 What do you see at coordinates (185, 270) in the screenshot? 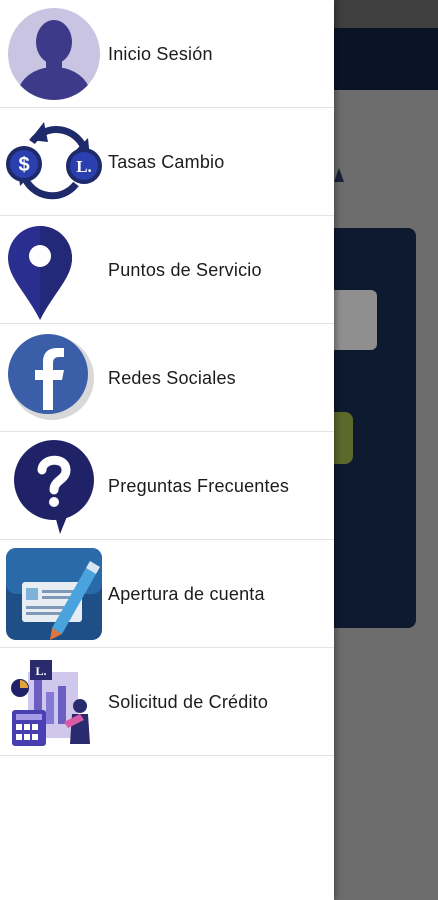
I see `menu-item-label: Puntos de Servicio` at bounding box center [185, 270].